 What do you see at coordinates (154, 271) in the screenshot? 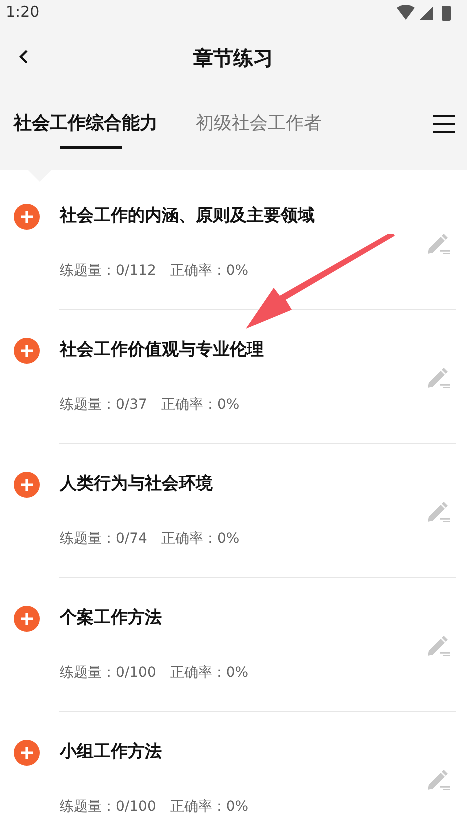
I see `chapter-stats: 练题量：0/112 正确率：0%` at bounding box center [154, 271].